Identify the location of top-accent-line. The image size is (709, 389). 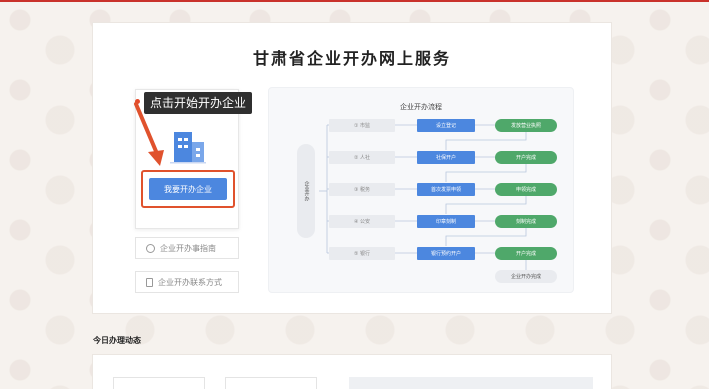
(354, 1).